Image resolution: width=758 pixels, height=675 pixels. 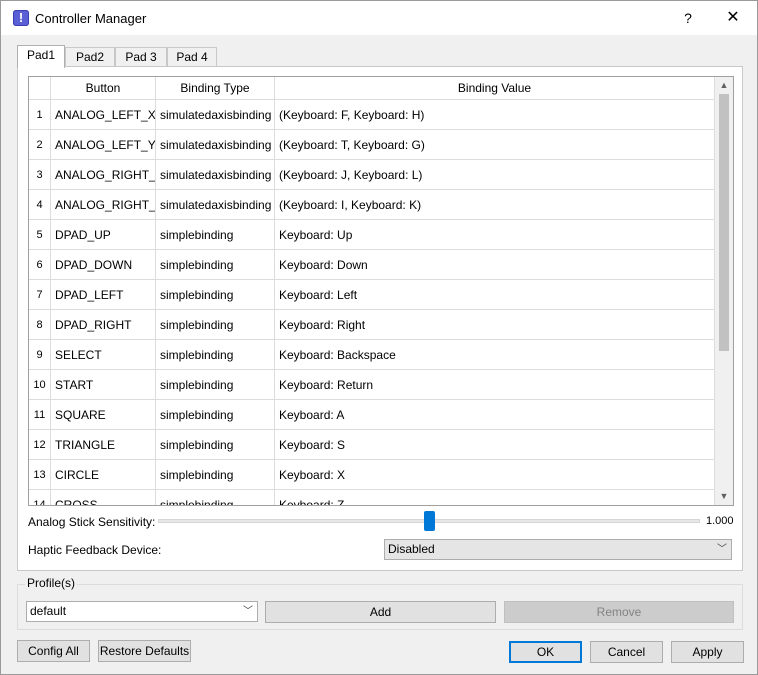 What do you see at coordinates (40, 175) in the screenshot?
I see `row-number: 3` at bounding box center [40, 175].